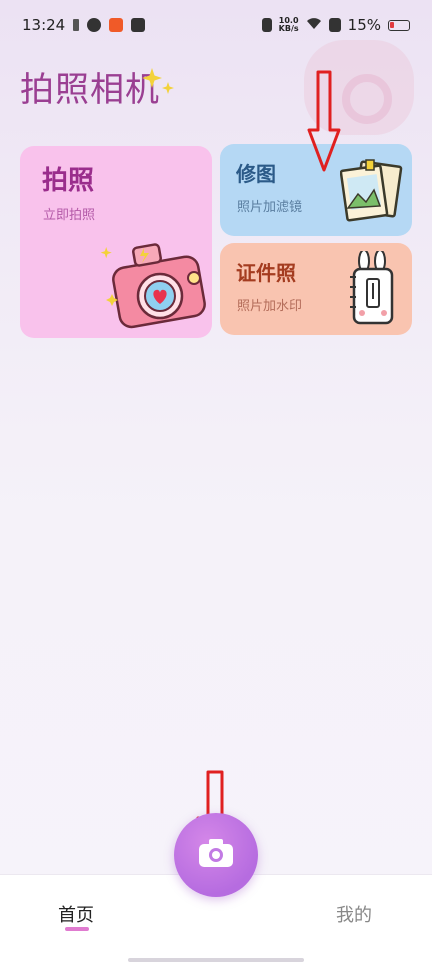 Image resolution: width=432 pixels, height=964 pixels. What do you see at coordinates (94, 25) in the screenshot?
I see `app-icon-link` at bounding box center [94, 25].